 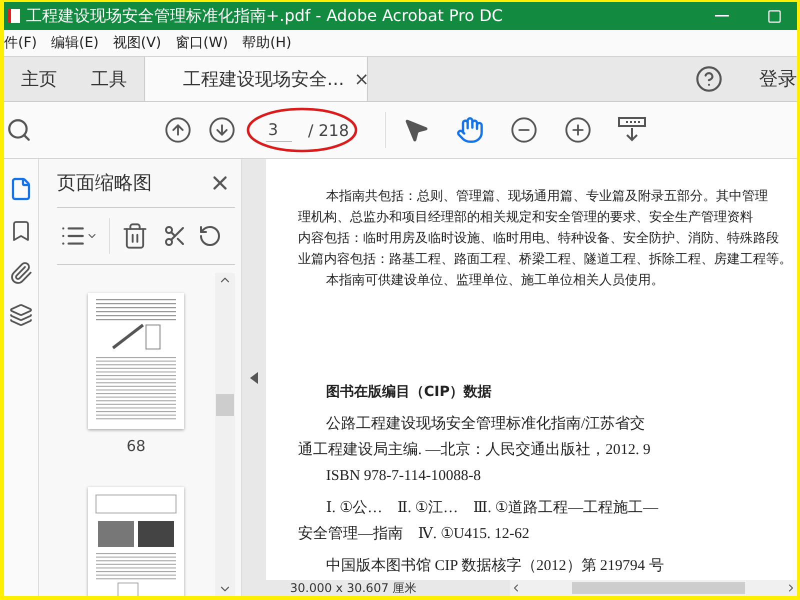 What do you see at coordinates (256, 79) in the screenshot?
I see `tab: 工程建设现场安全... ×` at bounding box center [256, 79].